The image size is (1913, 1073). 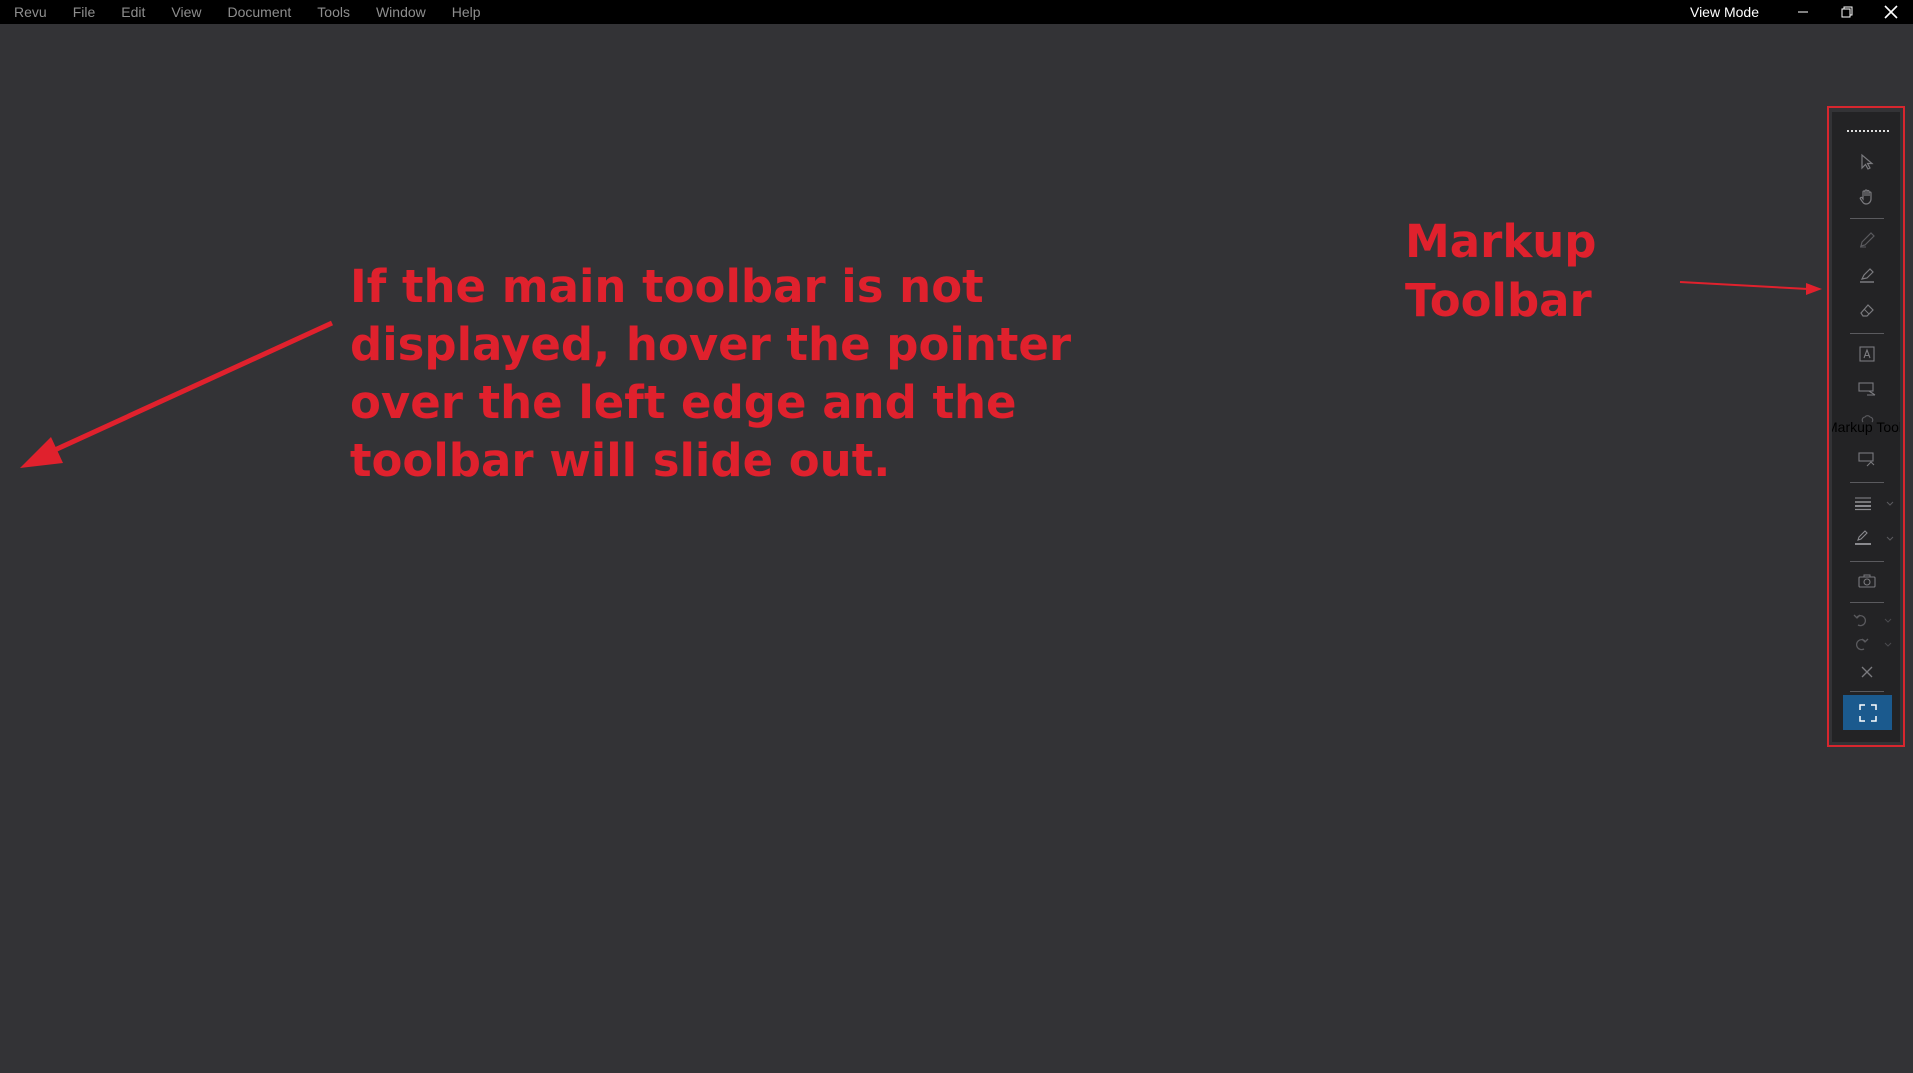 I want to click on menu-edit: Edit, so click(x=133, y=12).